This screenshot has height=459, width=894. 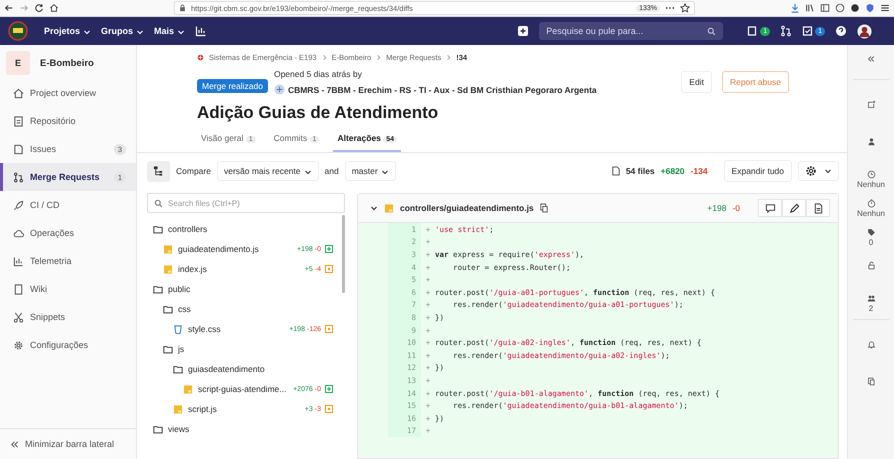 I want to click on collapse-sidebar-button: Minimizar barra lateral, so click(x=68, y=443).